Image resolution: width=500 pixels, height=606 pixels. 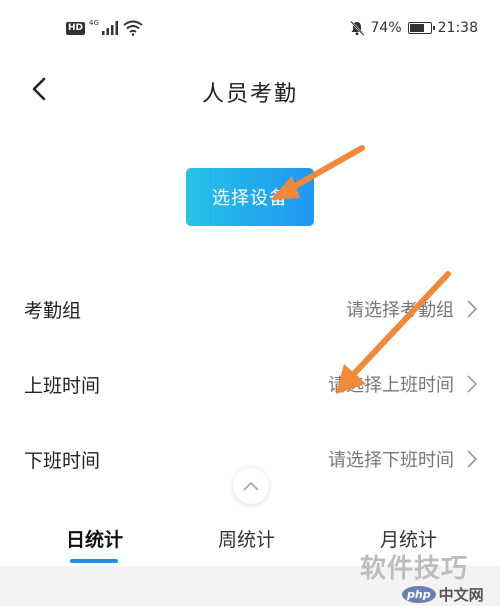 I want to click on row-value: 请选择考勤组, so click(x=400, y=310).